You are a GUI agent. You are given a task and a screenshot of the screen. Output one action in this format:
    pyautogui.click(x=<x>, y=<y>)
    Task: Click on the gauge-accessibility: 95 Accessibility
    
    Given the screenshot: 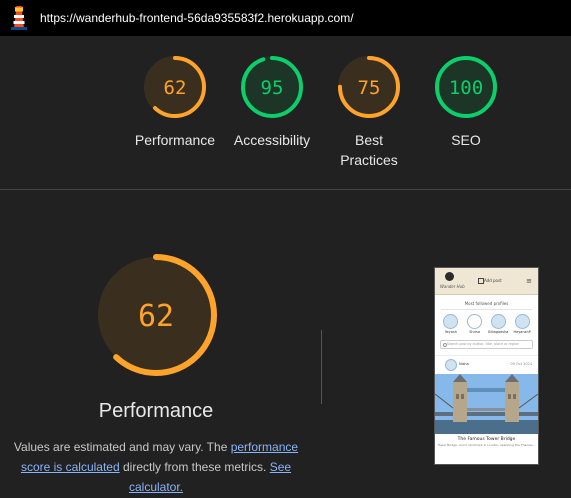 What is the action you would take?
    pyautogui.click(x=272, y=102)
    